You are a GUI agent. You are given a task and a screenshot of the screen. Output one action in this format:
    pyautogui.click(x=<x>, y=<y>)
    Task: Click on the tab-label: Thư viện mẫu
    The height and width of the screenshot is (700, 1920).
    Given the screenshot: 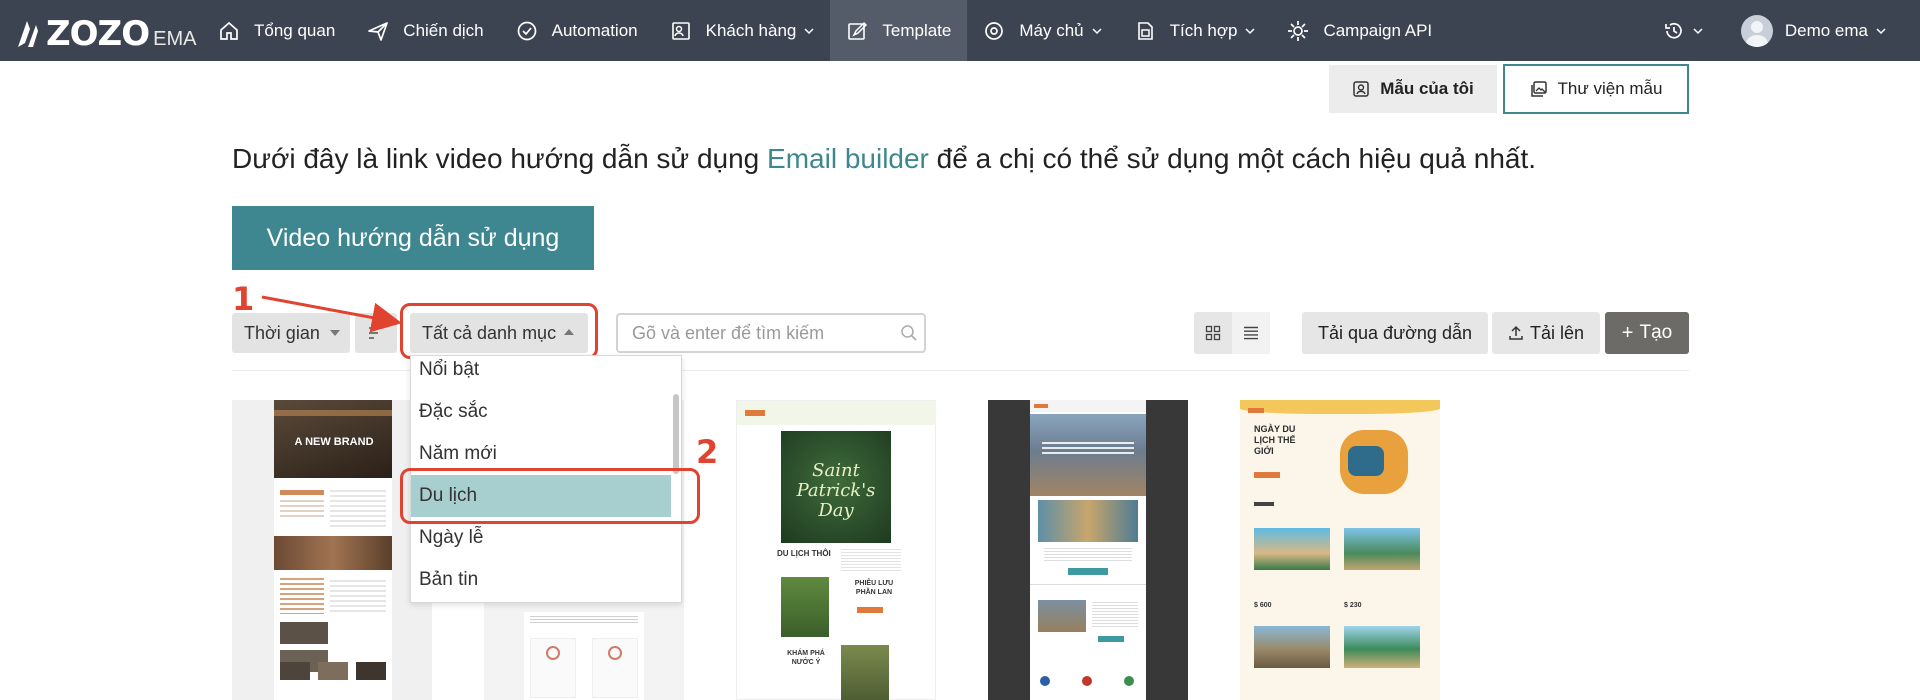 What is the action you would take?
    pyautogui.click(x=1610, y=88)
    